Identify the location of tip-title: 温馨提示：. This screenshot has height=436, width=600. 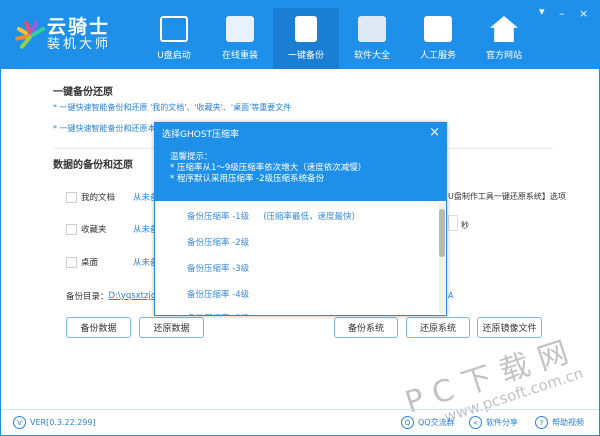
(191, 157).